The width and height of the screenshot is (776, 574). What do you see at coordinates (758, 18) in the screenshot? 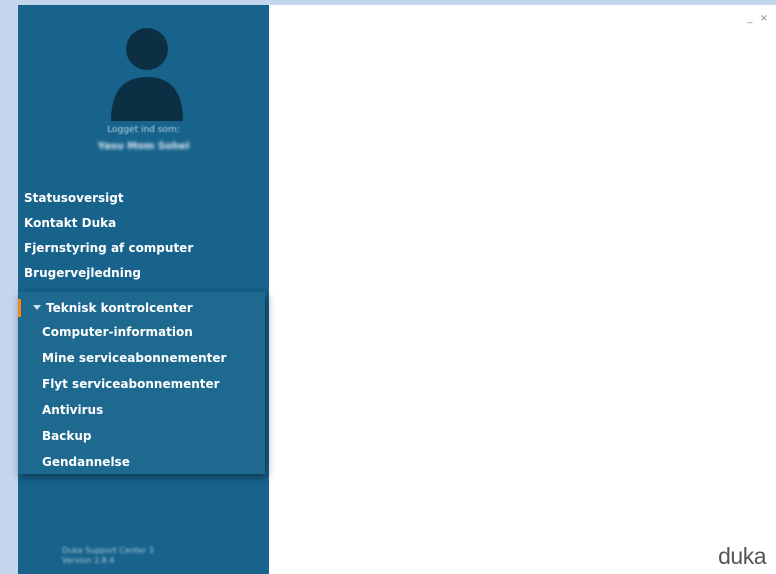
I see `window-controls: _ ×` at bounding box center [758, 18].